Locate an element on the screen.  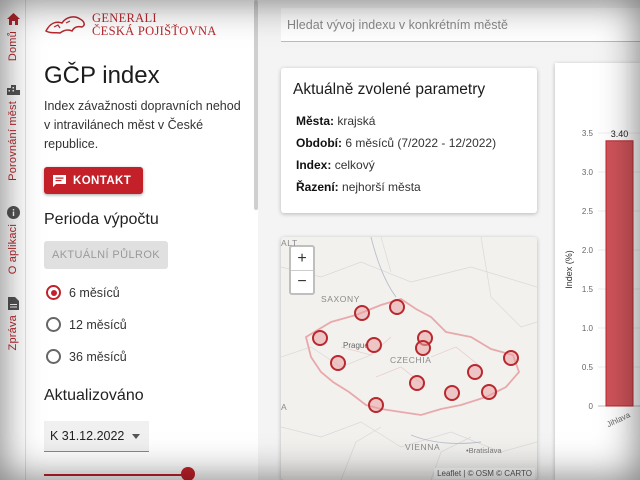
contact-button-label: KONTAKT is located at coordinates (102, 180).